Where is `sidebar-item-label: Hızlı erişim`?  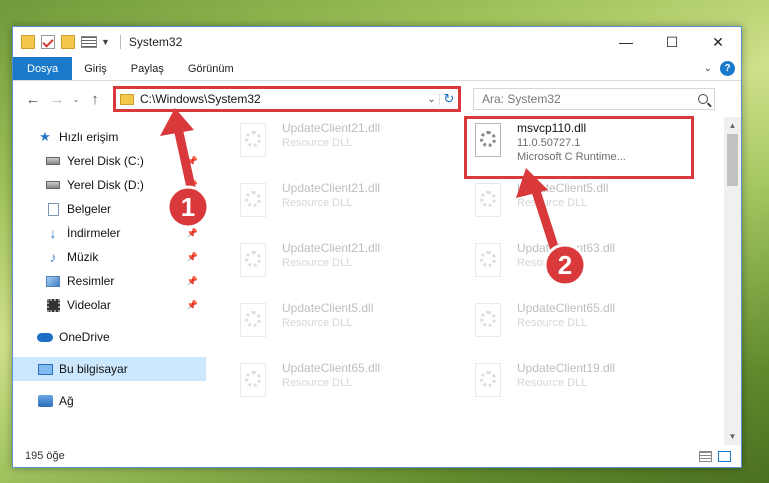 sidebar-item-label: Hızlı erişim is located at coordinates (89, 137).